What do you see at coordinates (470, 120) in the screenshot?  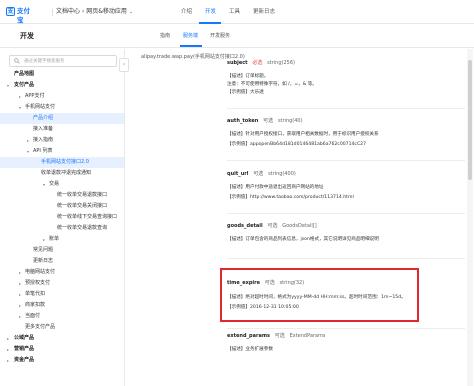 I see `scrollbar-thumb` at bounding box center [470, 120].